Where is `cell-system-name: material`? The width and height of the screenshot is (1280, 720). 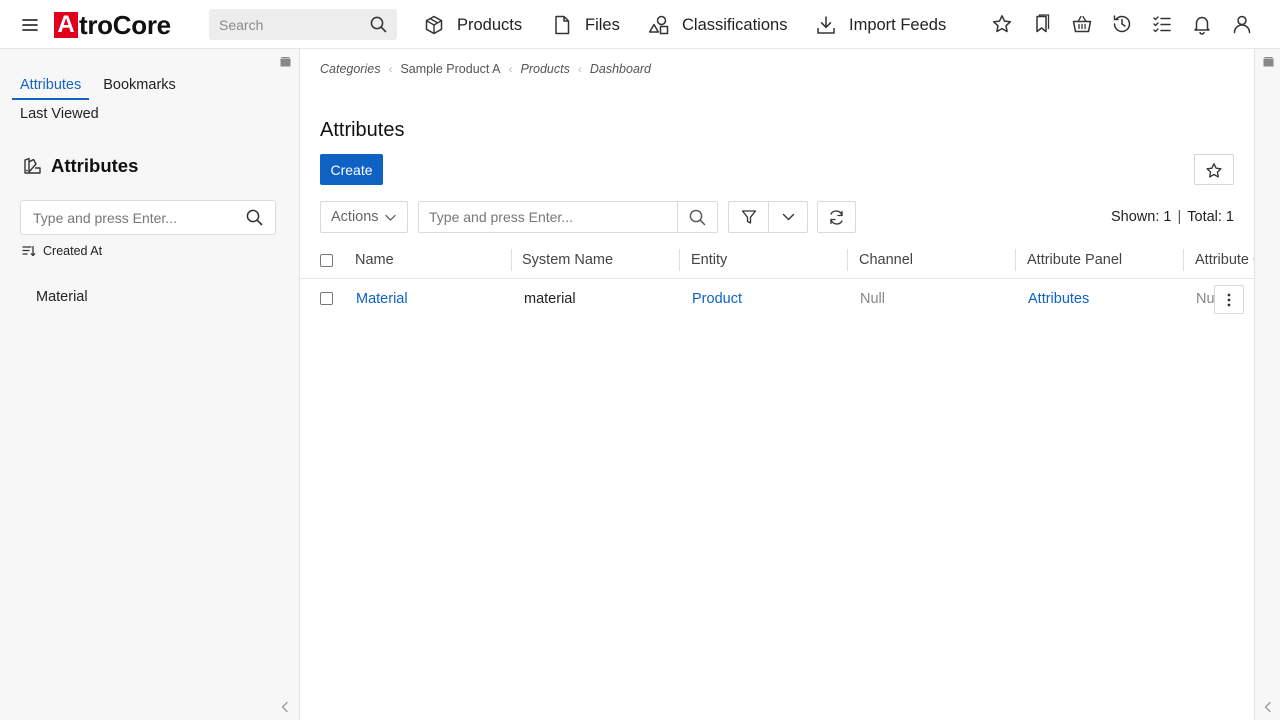
cell-system-name: material is located at coordinates (550, 299).